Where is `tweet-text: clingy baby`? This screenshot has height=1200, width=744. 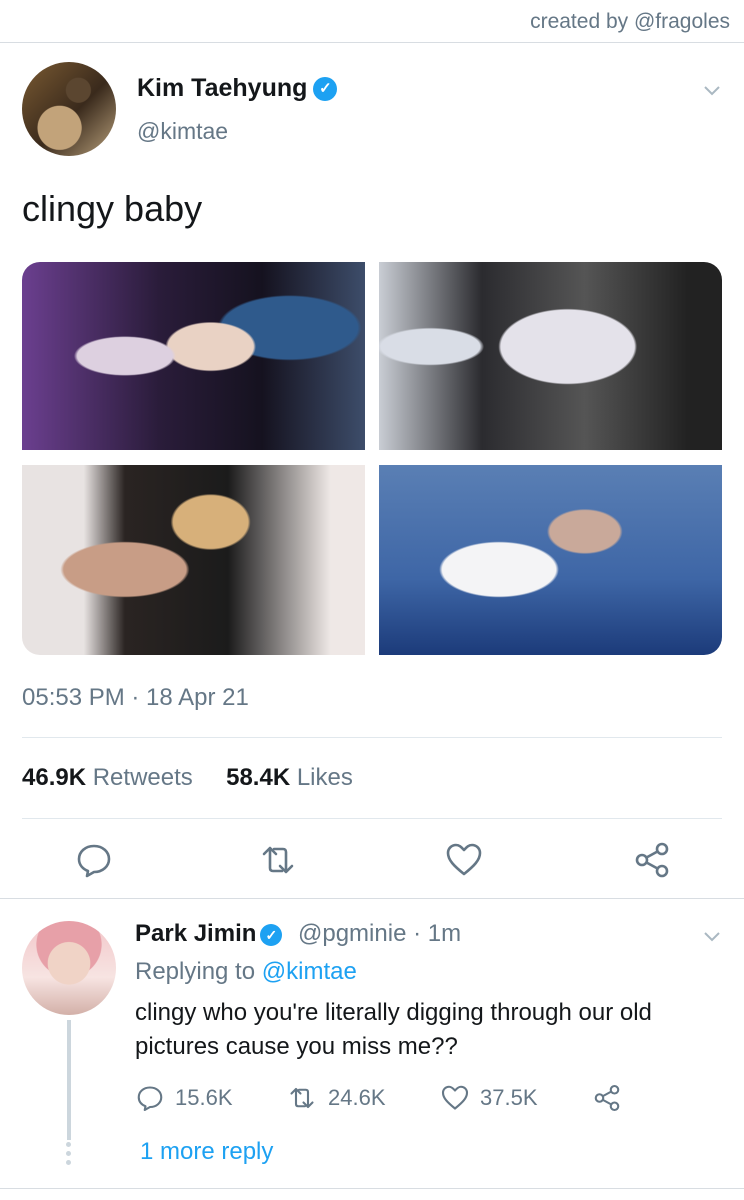
tweet-text: clingy baby is located at coordinates (112, 208).